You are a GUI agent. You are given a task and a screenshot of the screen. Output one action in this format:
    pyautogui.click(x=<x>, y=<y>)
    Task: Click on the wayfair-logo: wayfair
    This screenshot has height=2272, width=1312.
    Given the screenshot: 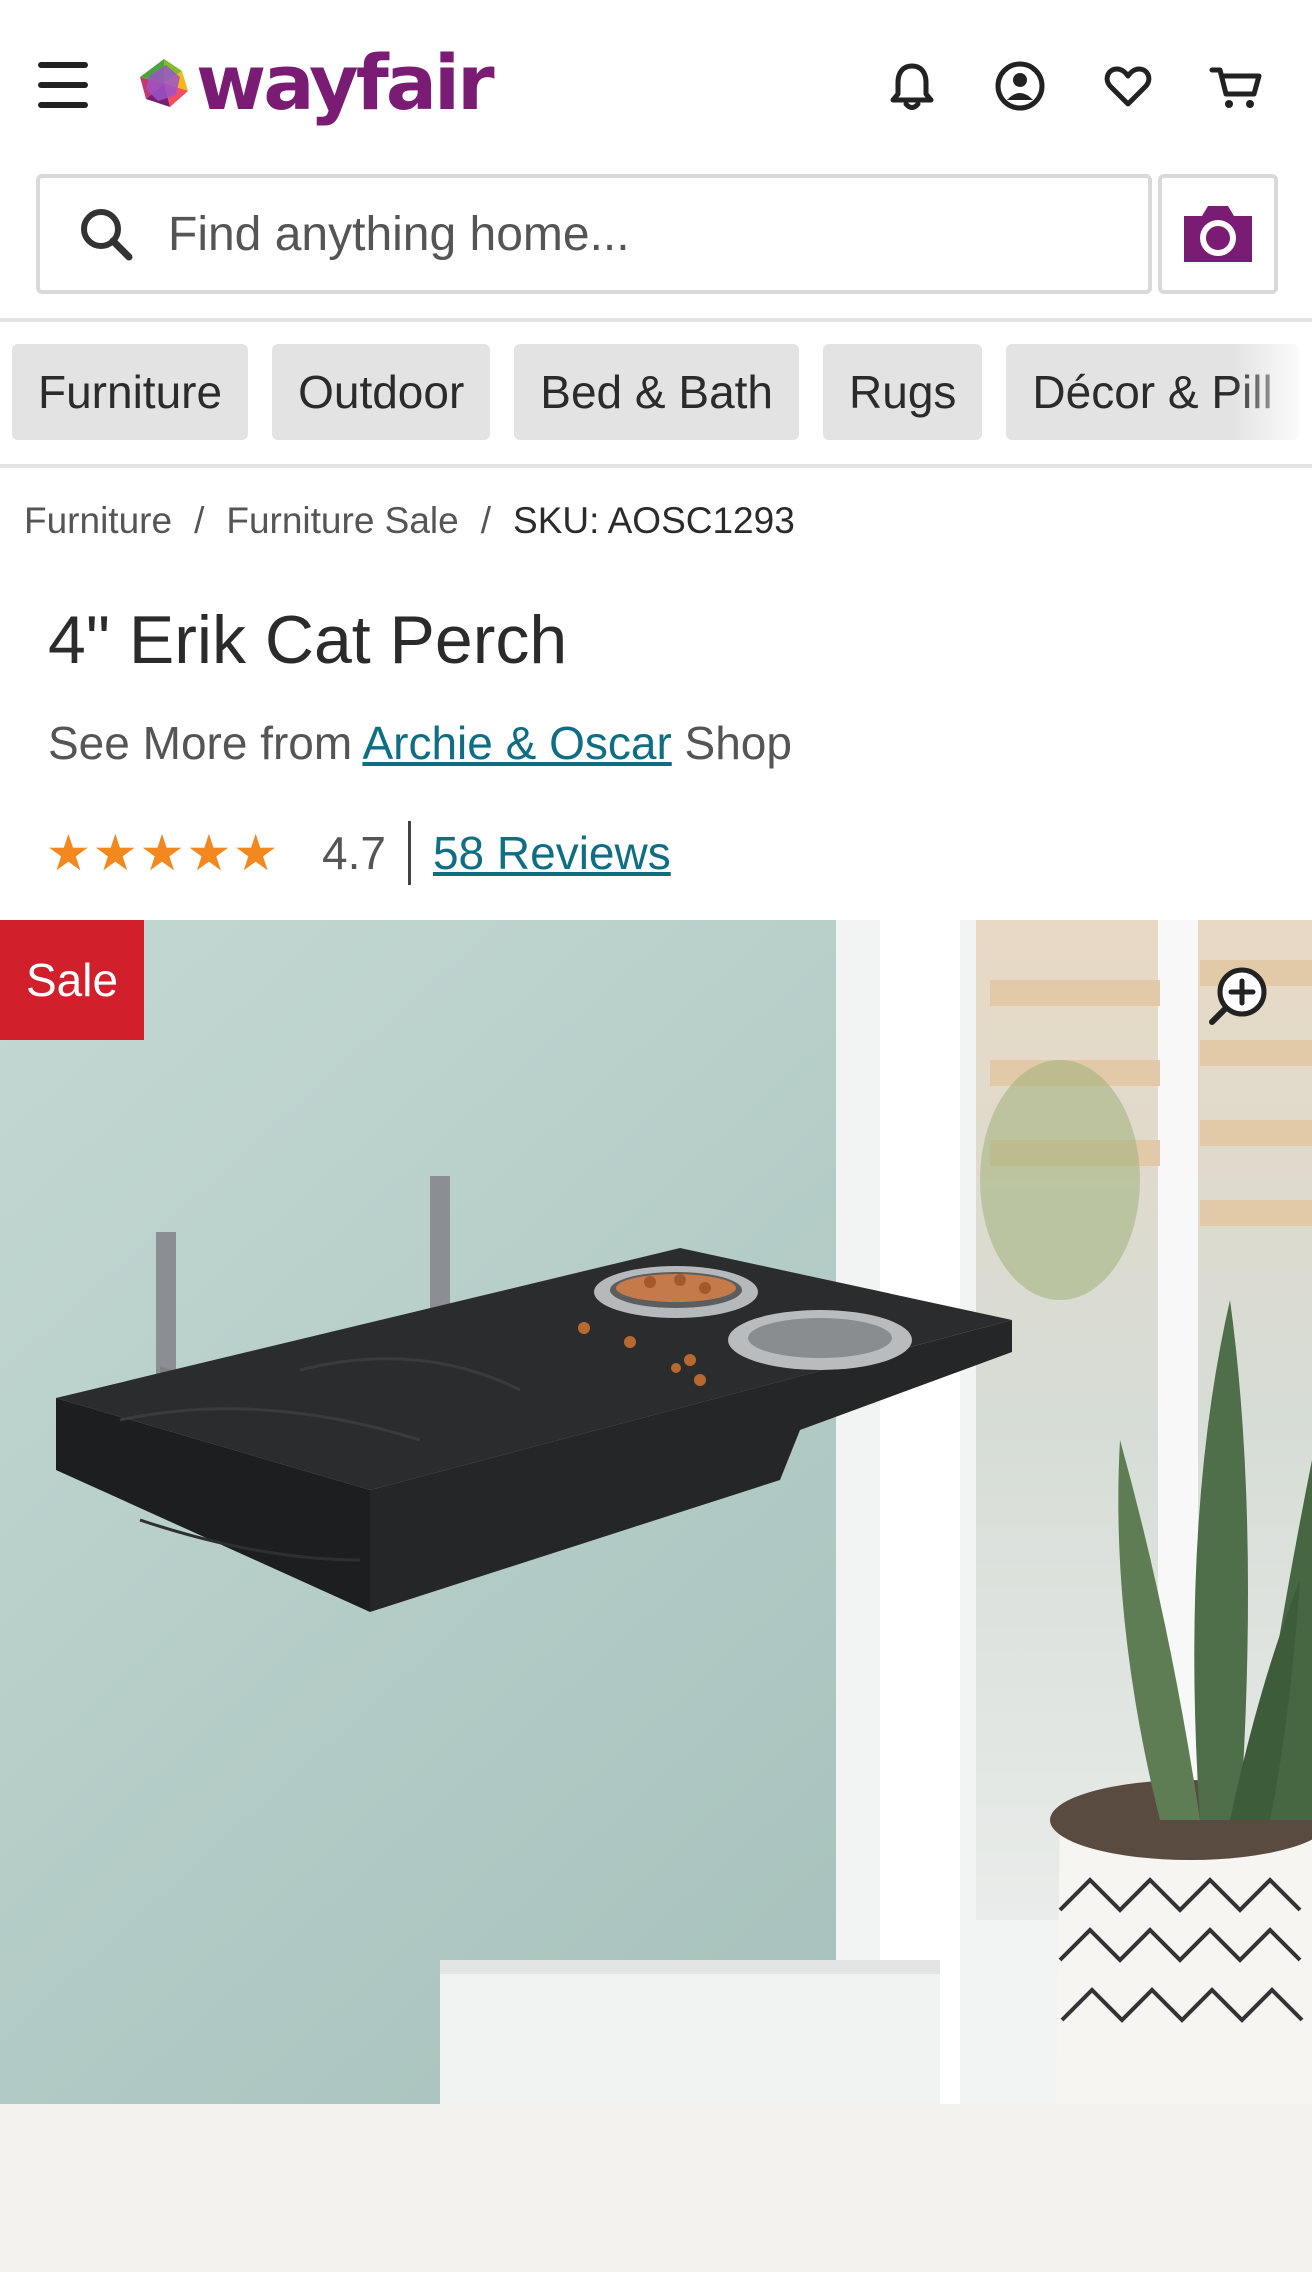 What is the action you would take?
    pyautogui.click(x=315, y=83)
    